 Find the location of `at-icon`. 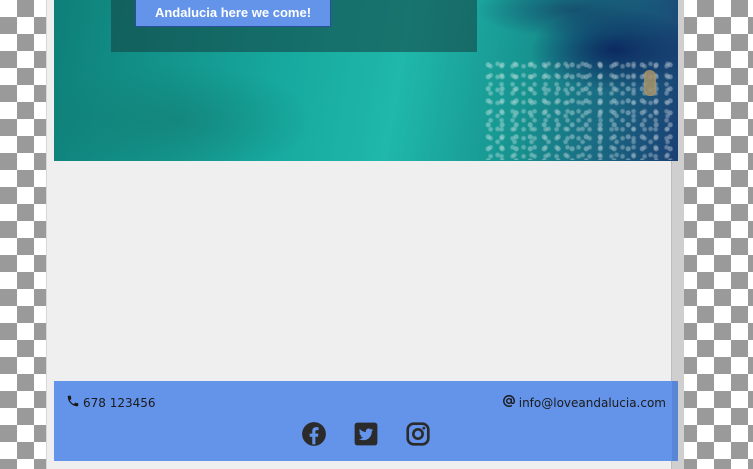

at-icon is located at coordinates (509, 402).